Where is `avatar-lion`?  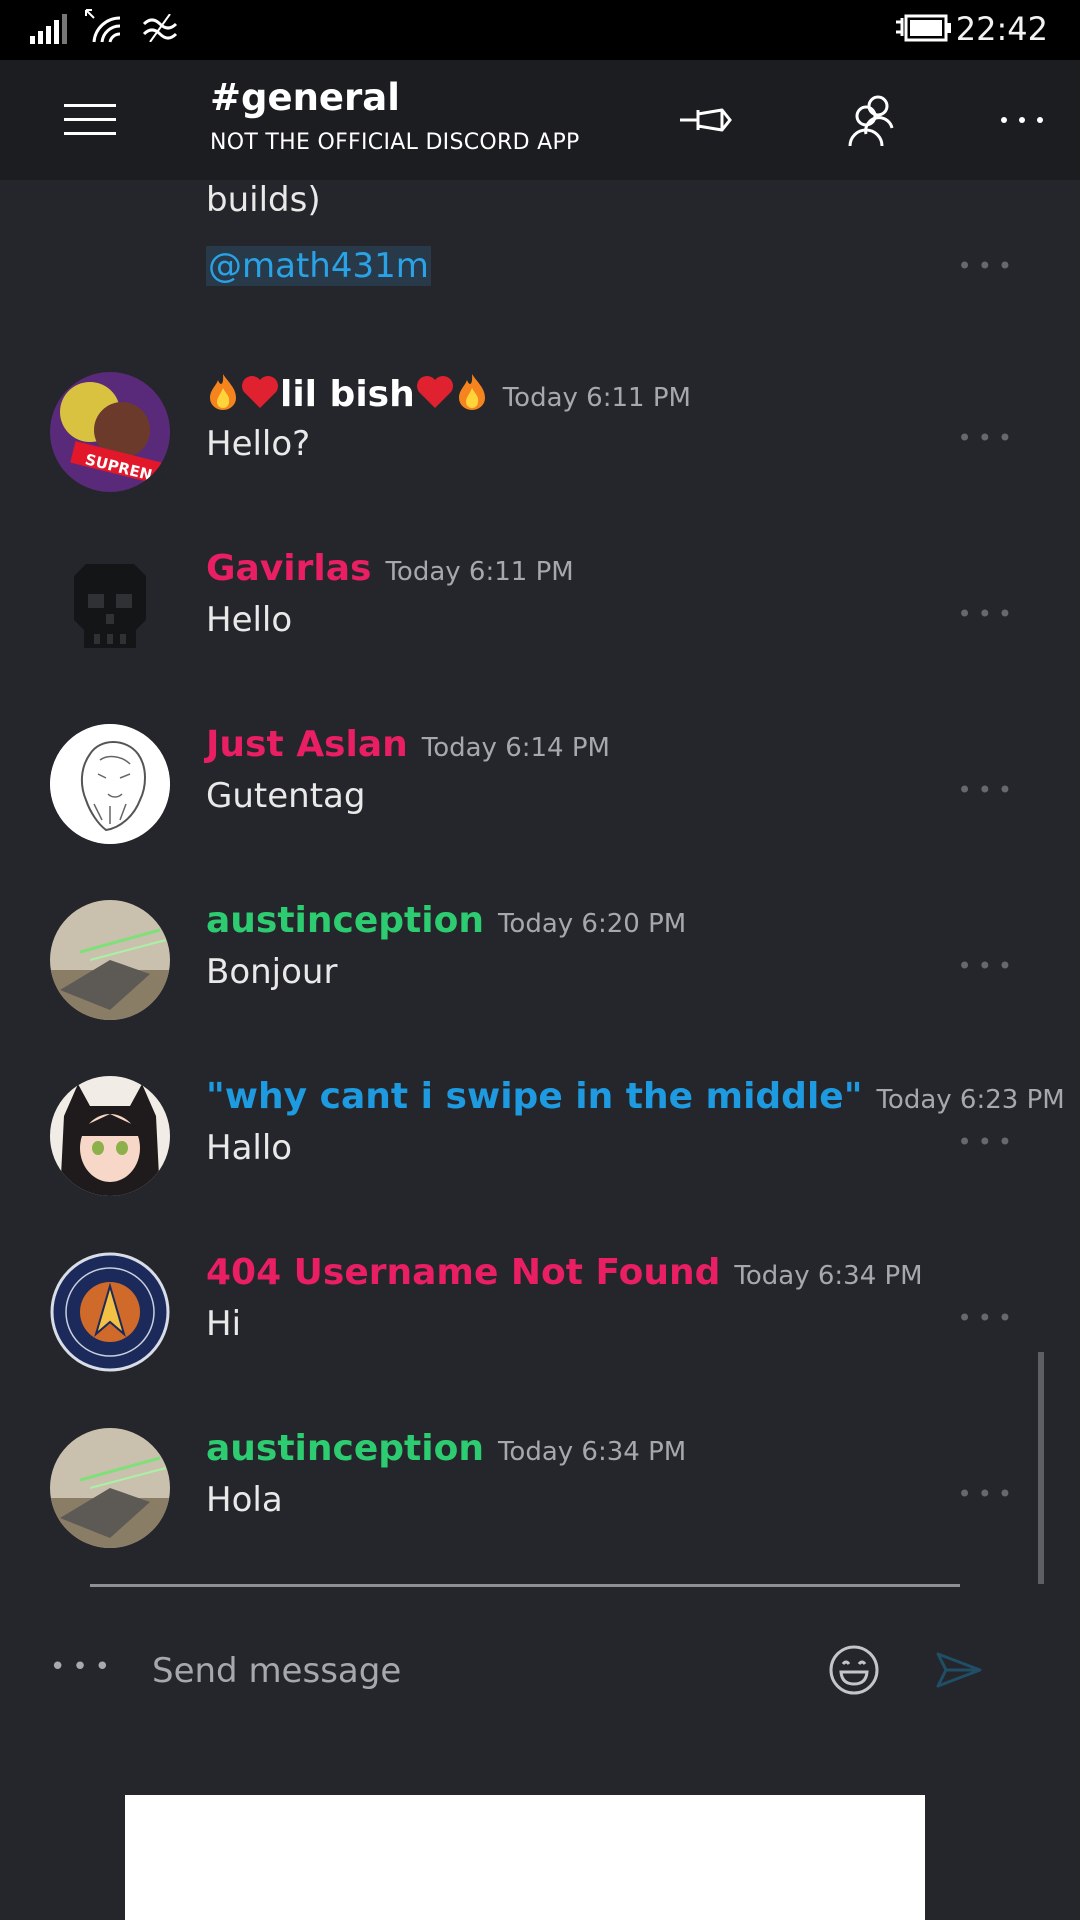 avatar-lion is located at coordinates (110, 784).